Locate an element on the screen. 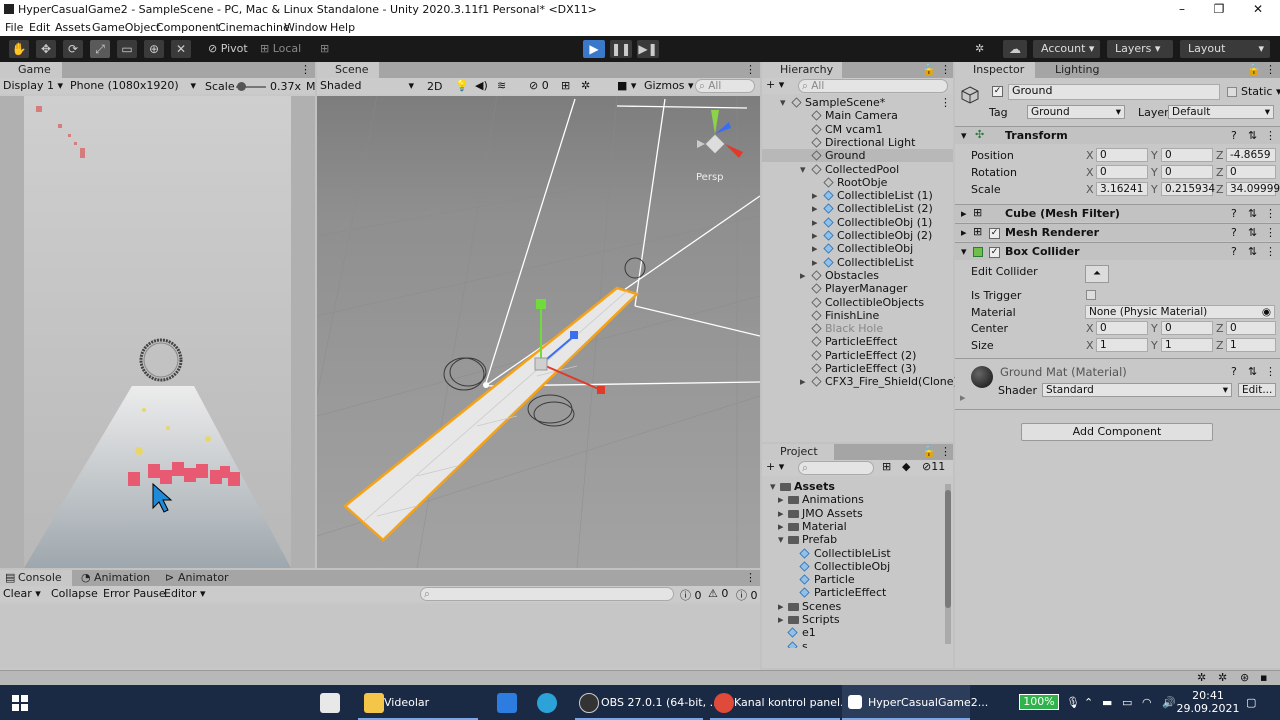 The height and width of the screenshot is (720, 1280). rotate-tool-icon: ⟳ is located at coordinates (73, 49).